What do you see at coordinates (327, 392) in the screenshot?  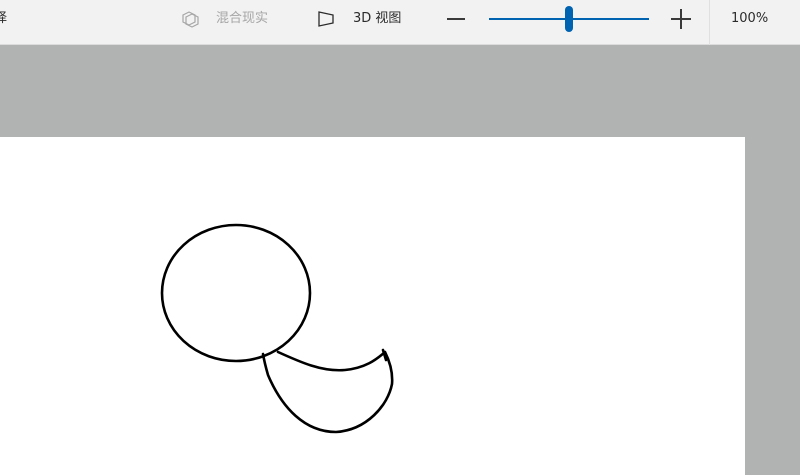 I see `leaf-stroke` at bounding box center [327, 392].